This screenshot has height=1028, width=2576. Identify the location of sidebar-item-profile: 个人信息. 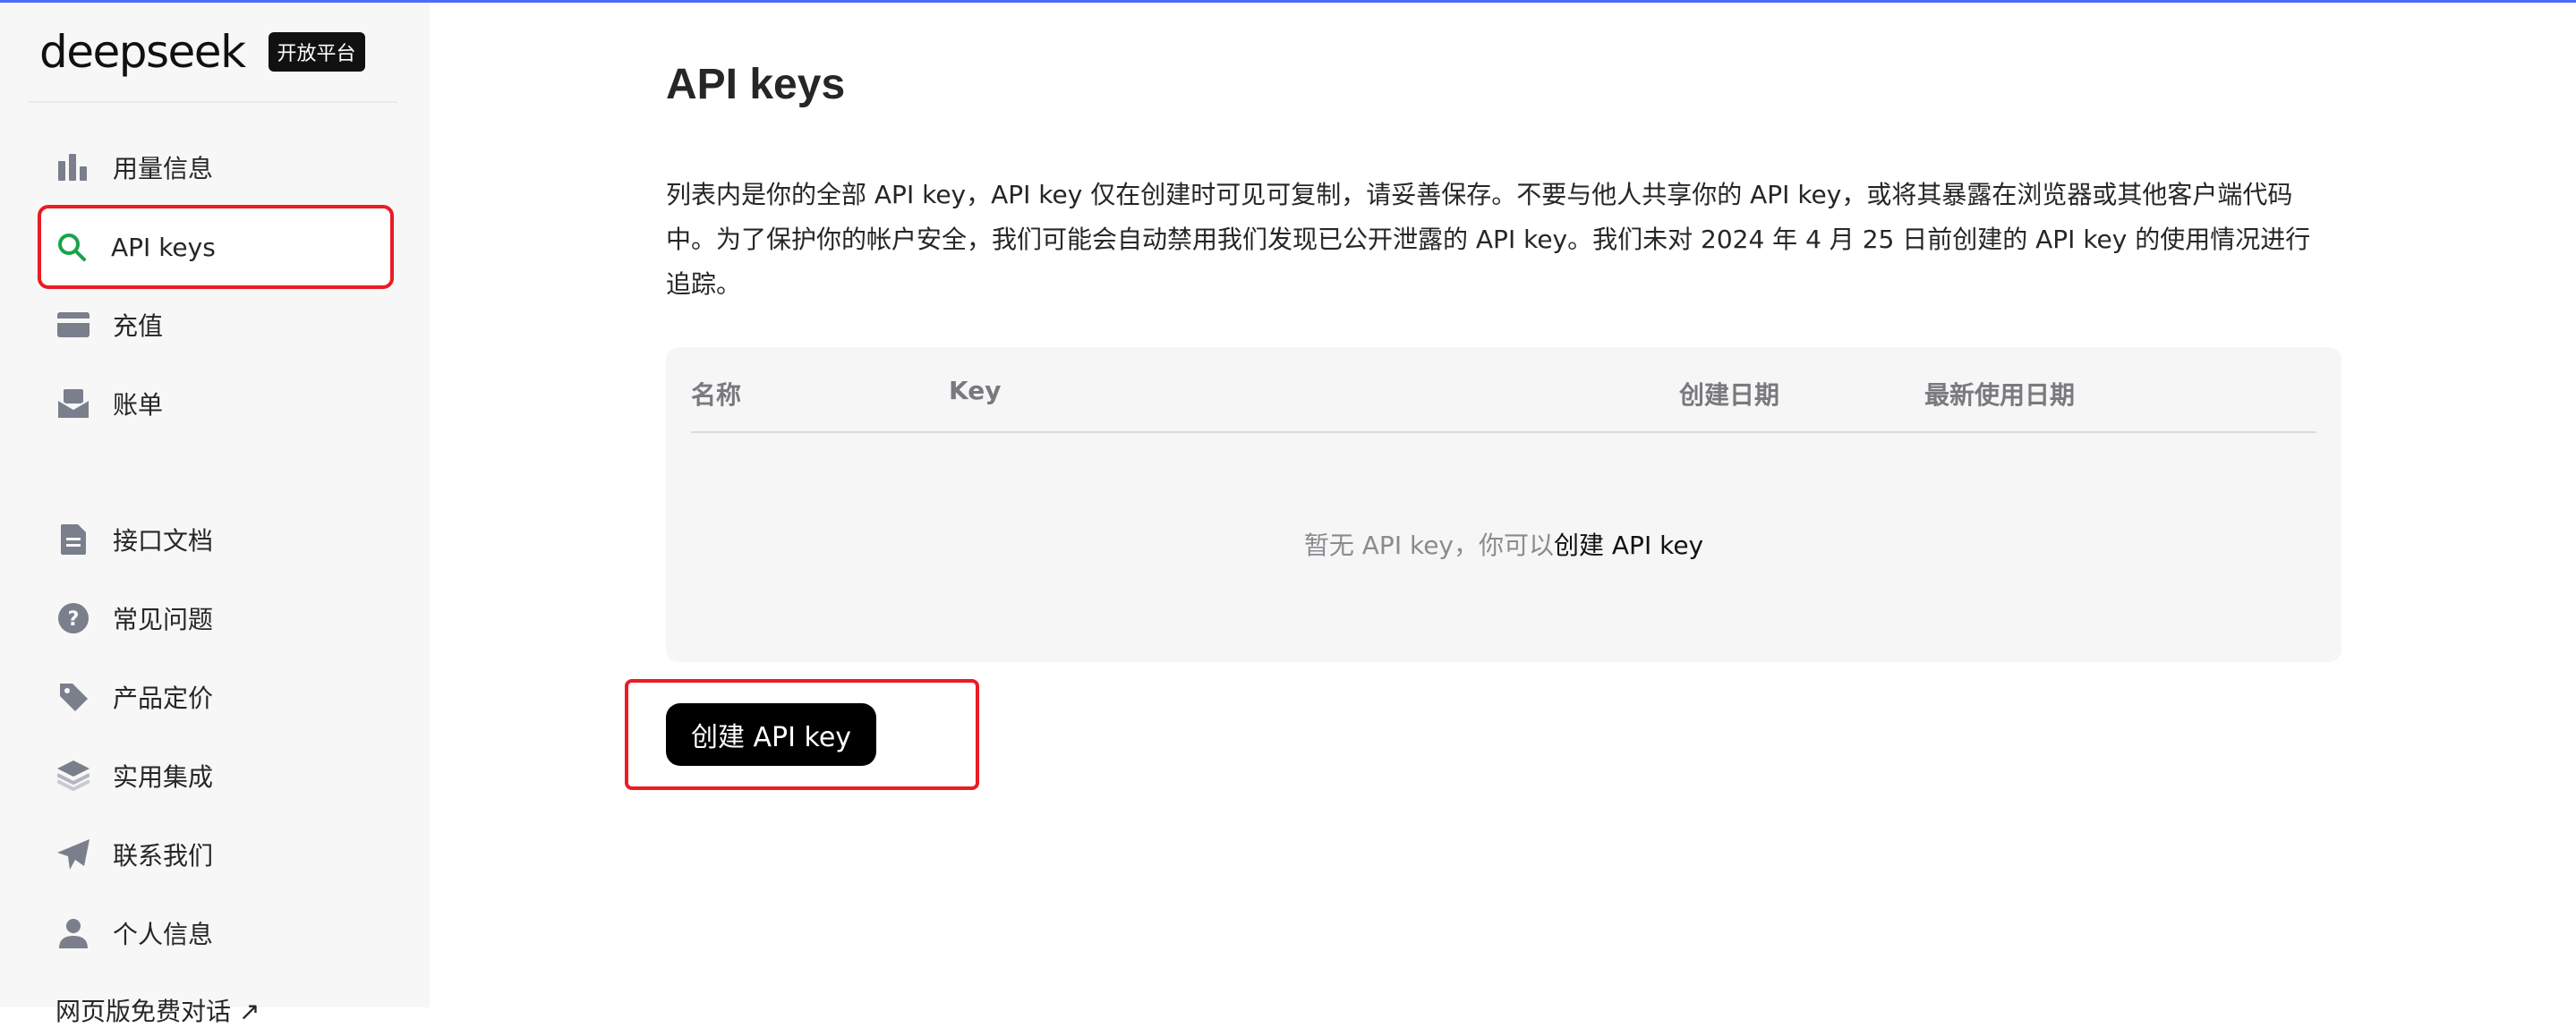
(213, 933).